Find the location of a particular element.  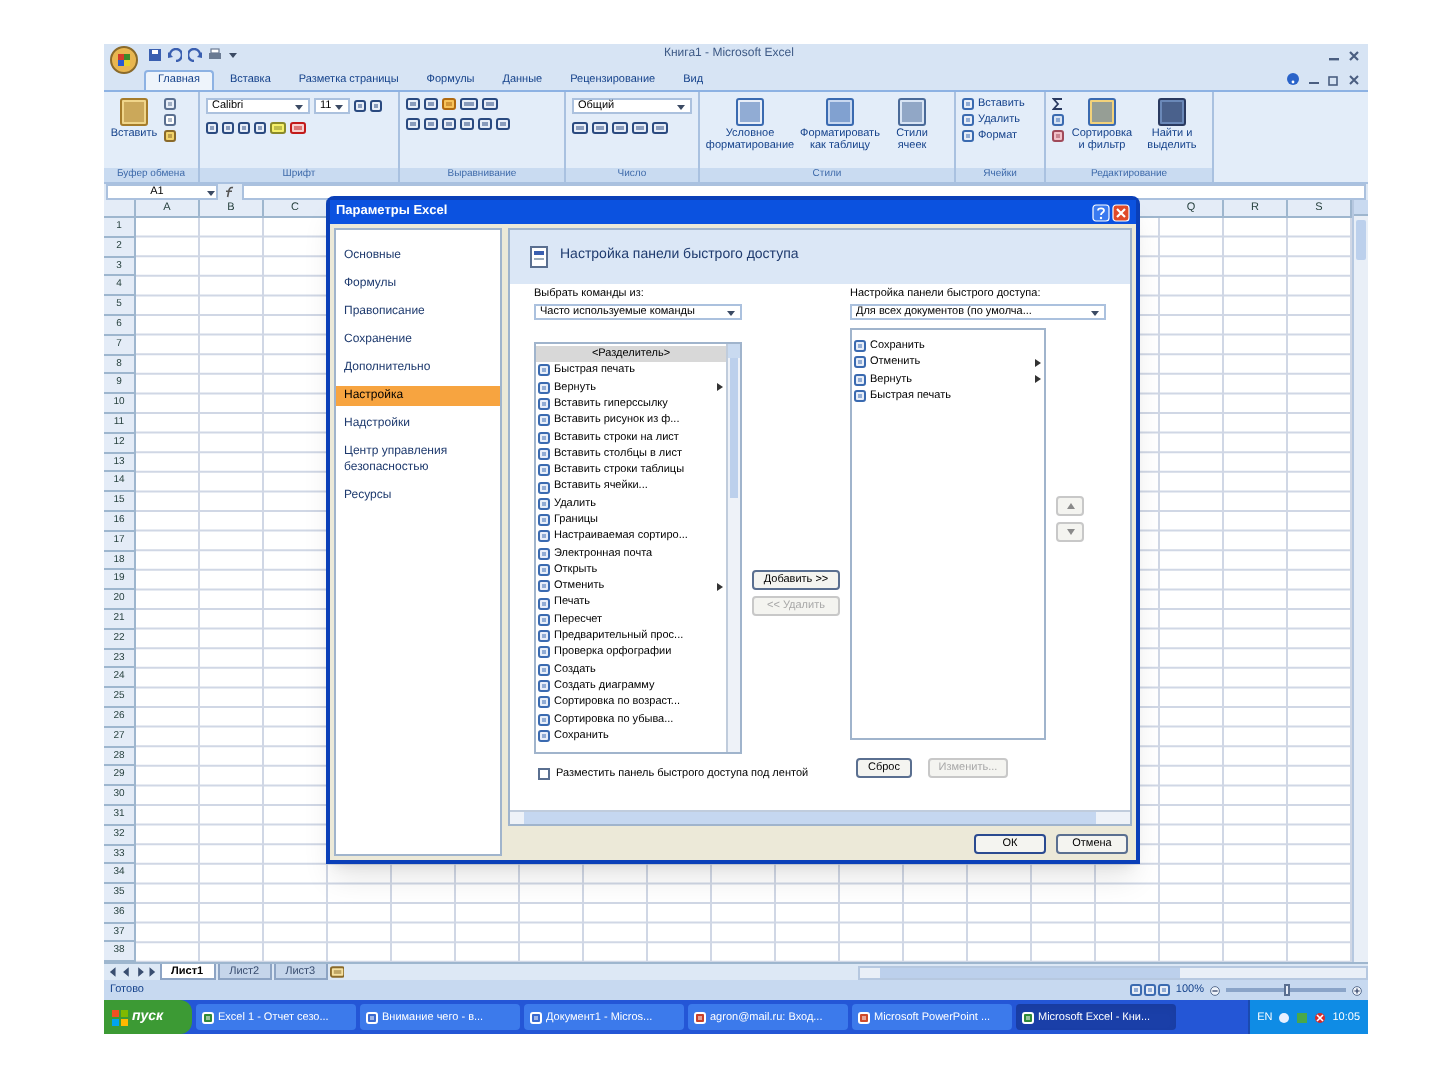

sum-icon is located at coordinates (1058, 104).